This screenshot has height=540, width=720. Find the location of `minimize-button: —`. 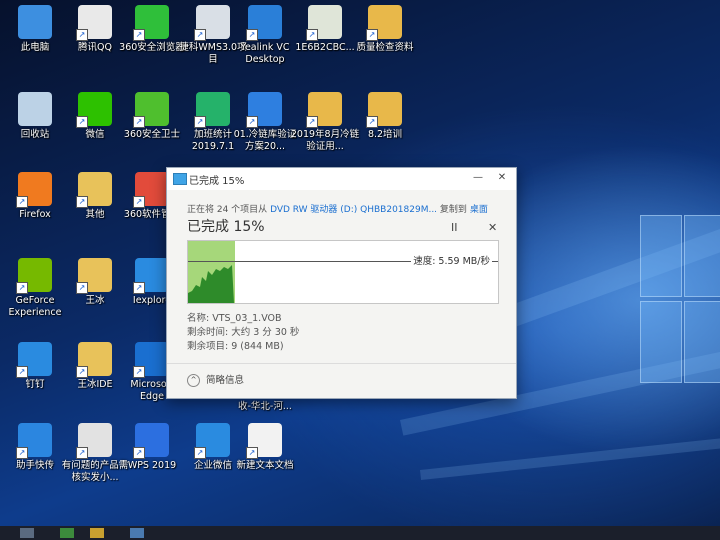

minimize-button: — is located at coordinates (478, 178).